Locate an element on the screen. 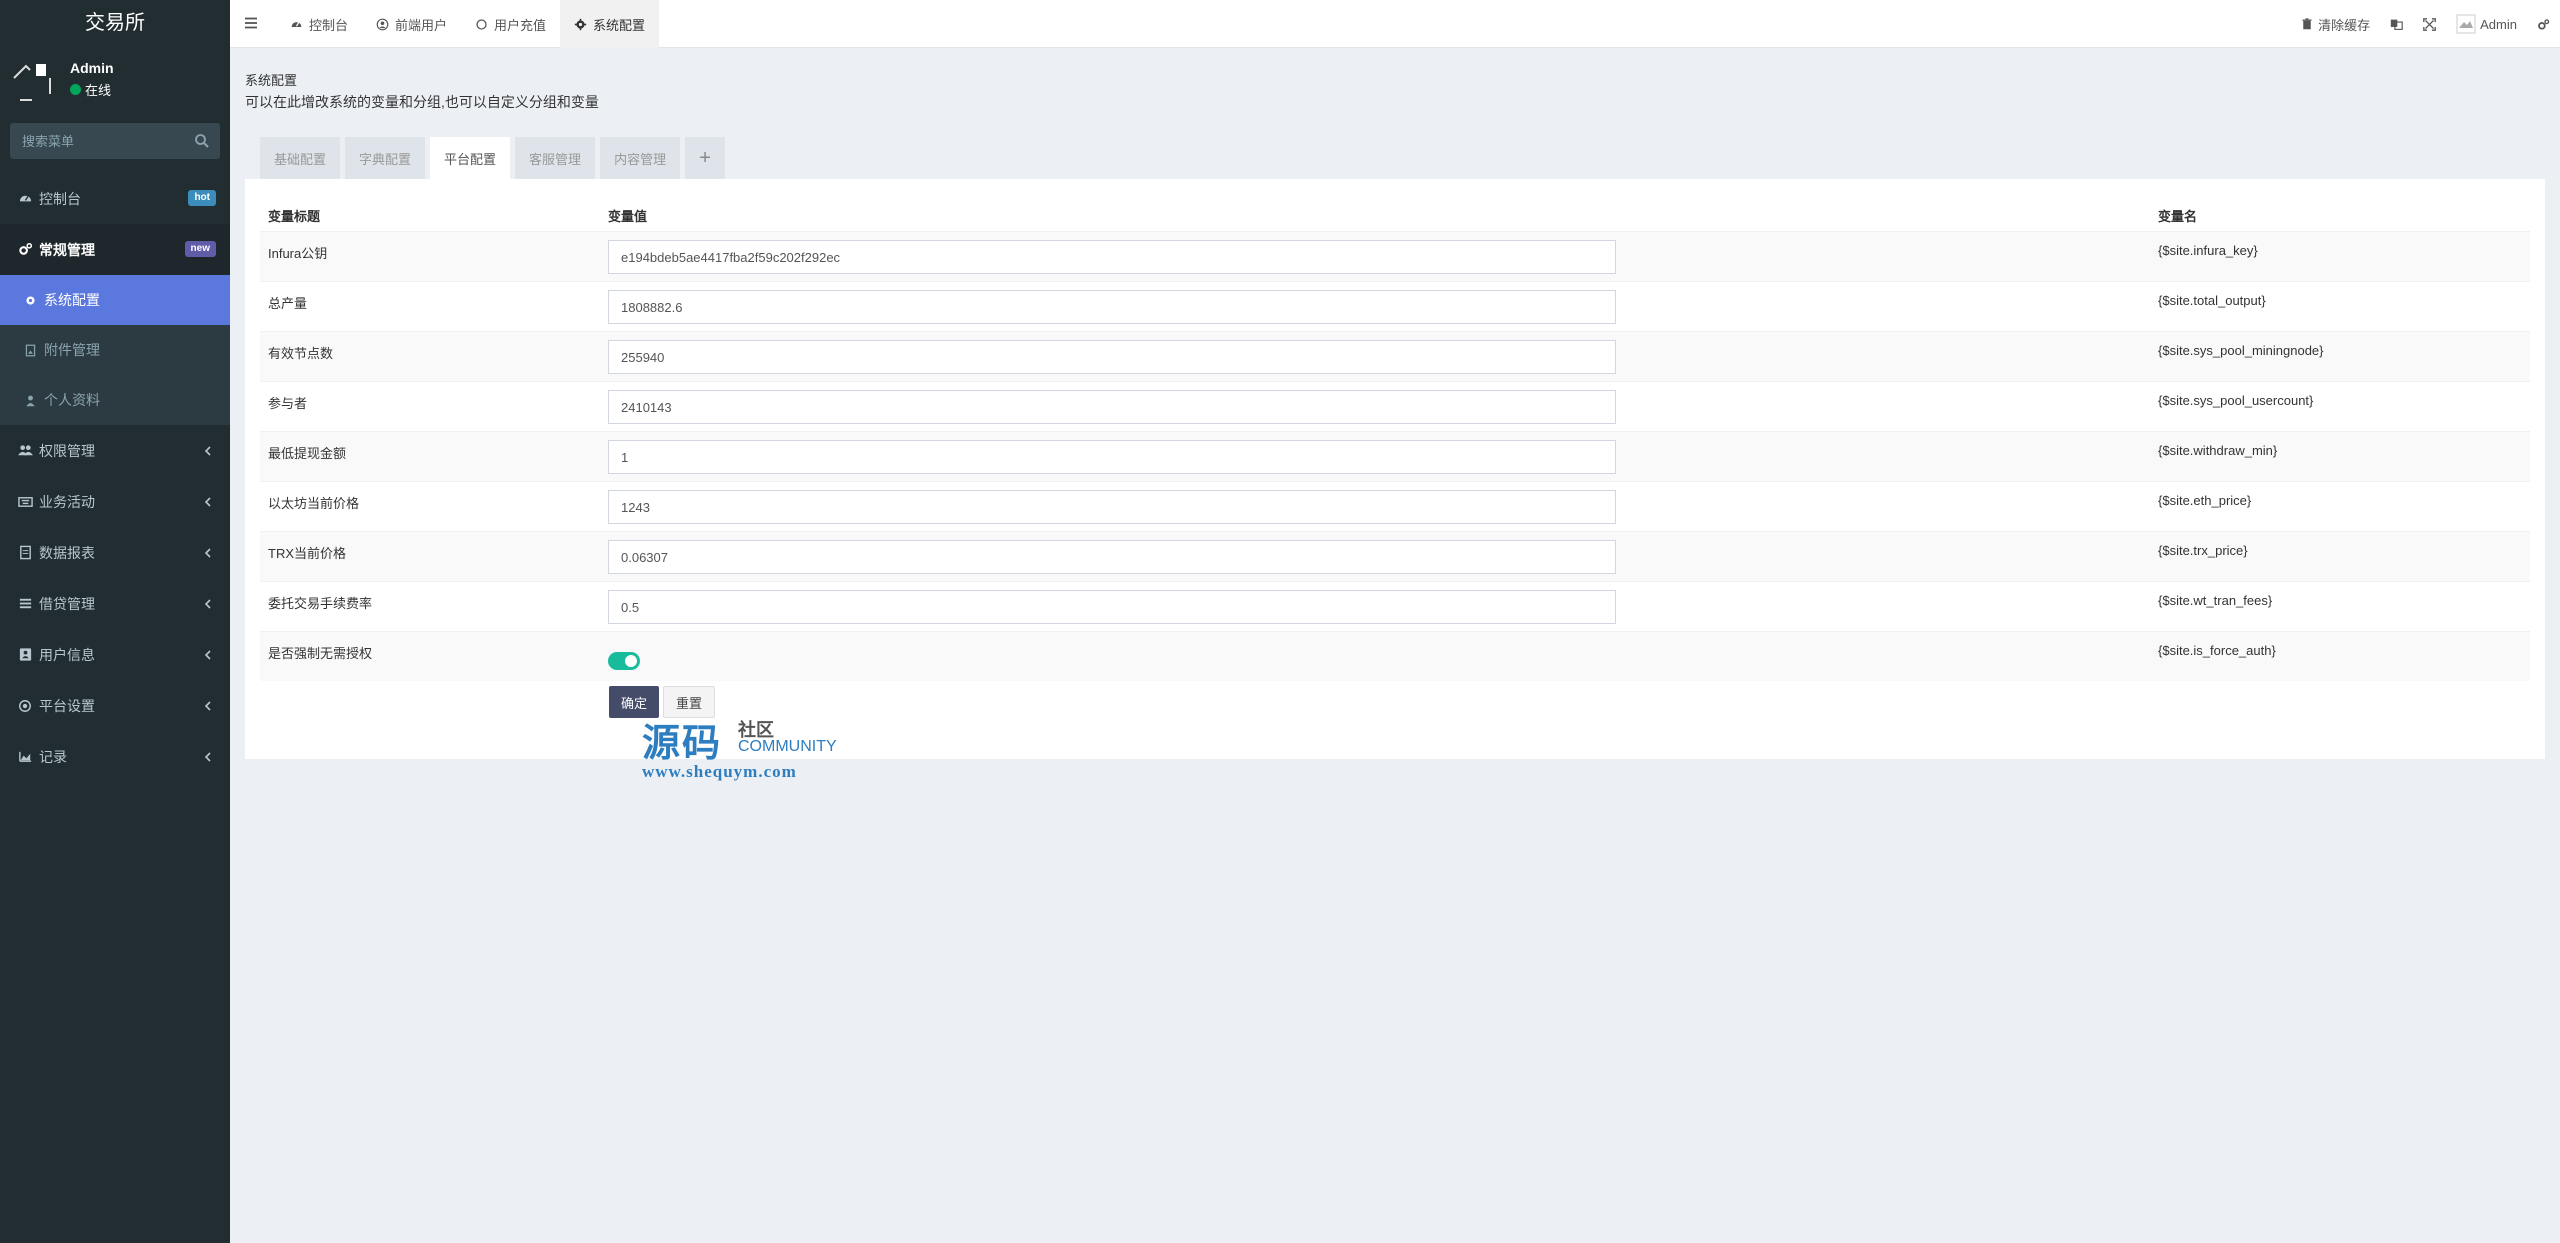 The width and height of the screenshot is (2560, 1243). watermark-url: www.shequym.com is located at coordinates (719, 771).